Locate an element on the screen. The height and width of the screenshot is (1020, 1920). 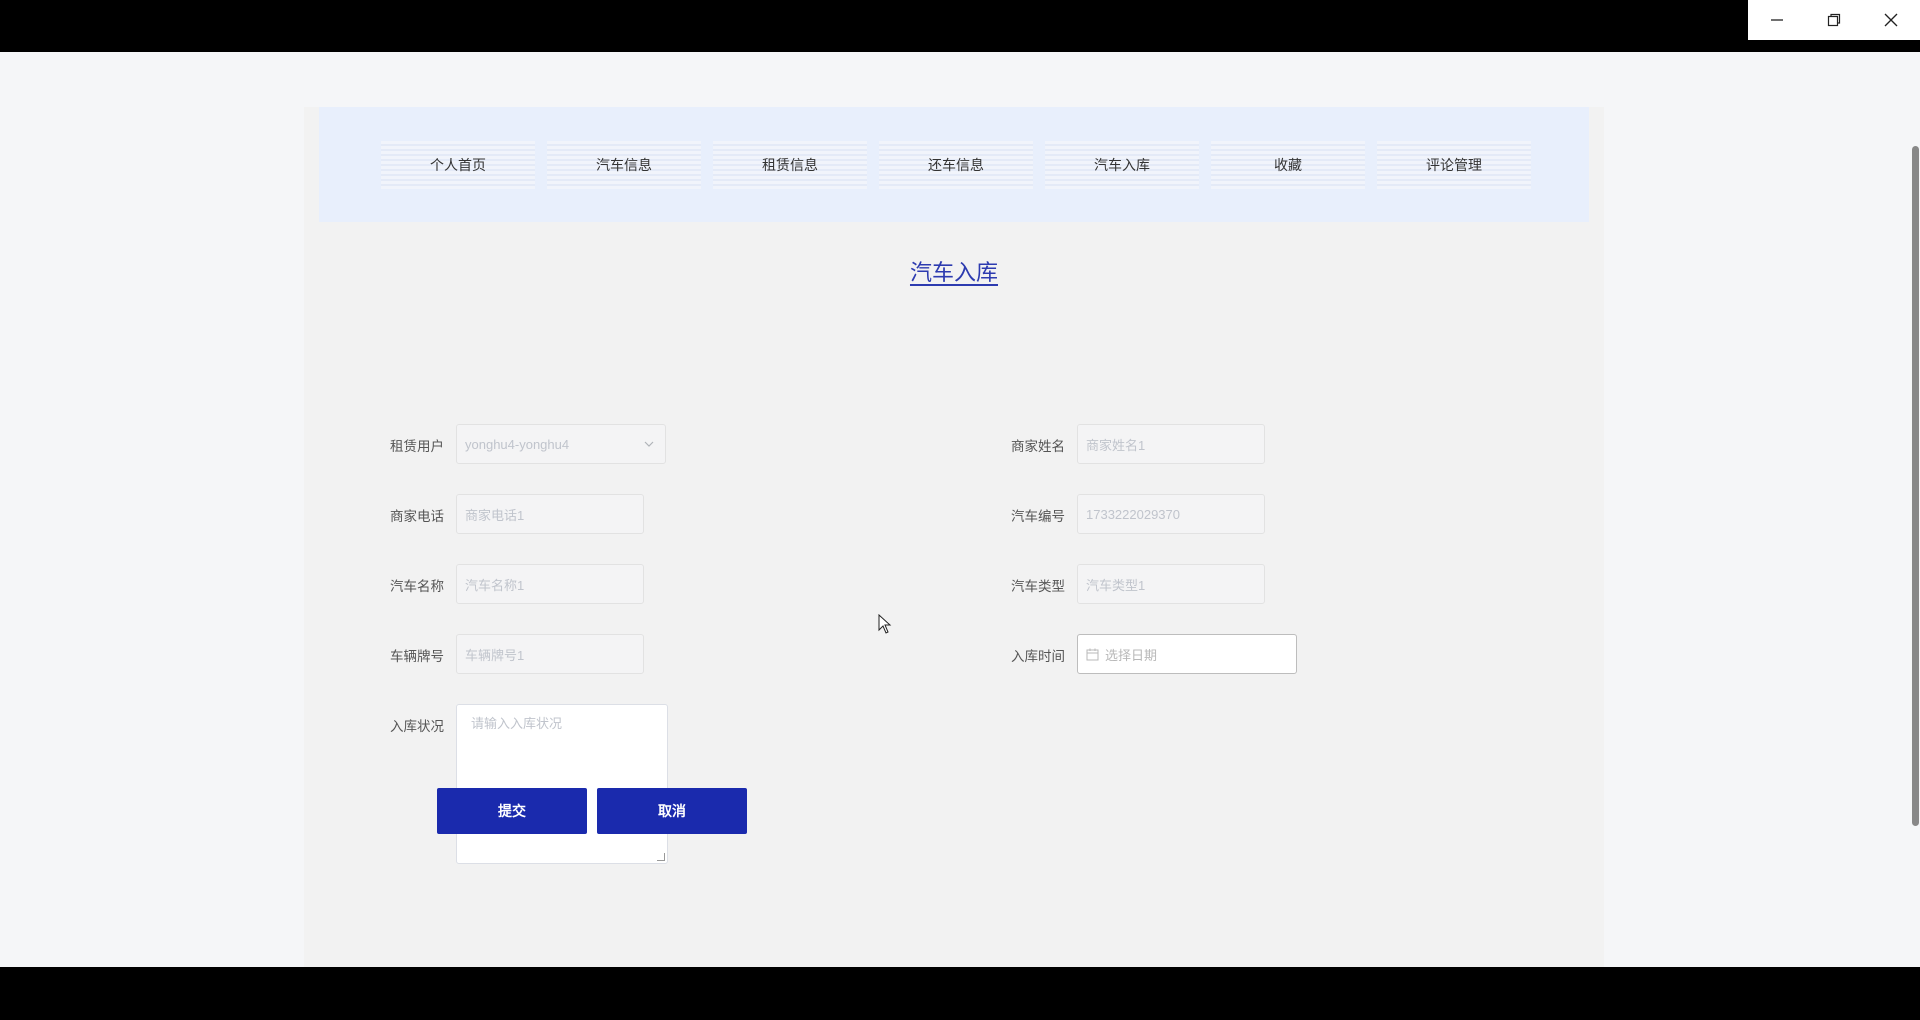
nav-item-favorites: 收藏 is located at coordinates (1288, 165).